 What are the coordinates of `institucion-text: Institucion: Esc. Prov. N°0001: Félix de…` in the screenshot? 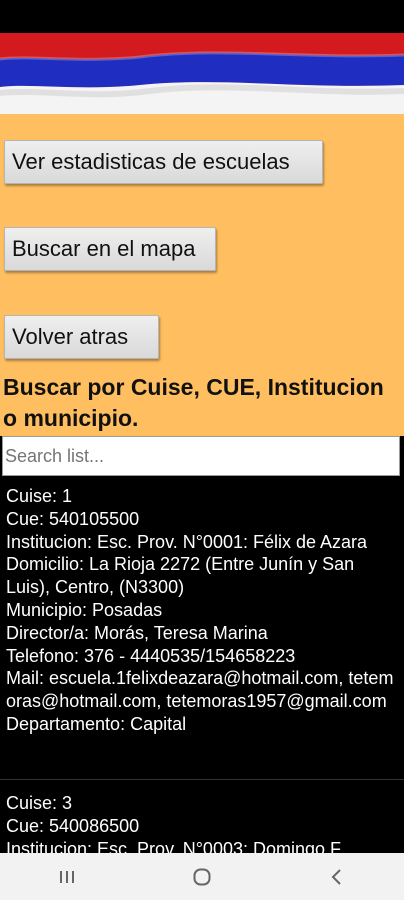 It's located at (187, 541).